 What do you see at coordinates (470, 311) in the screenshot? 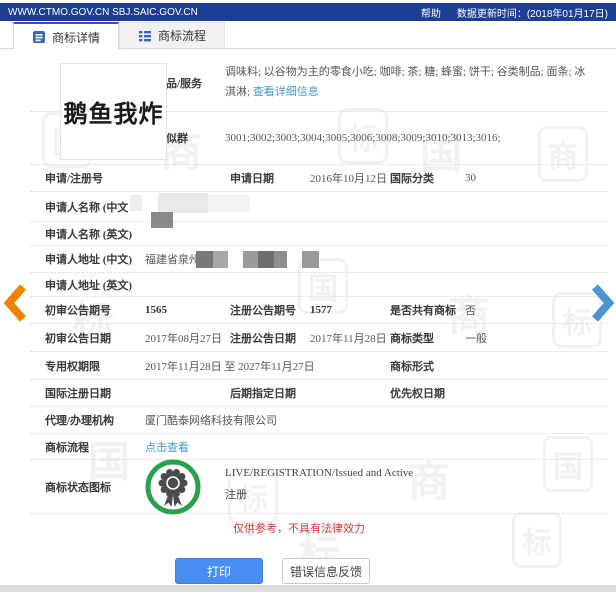
I see `field-value: 否` at bounding box center [470, 311].